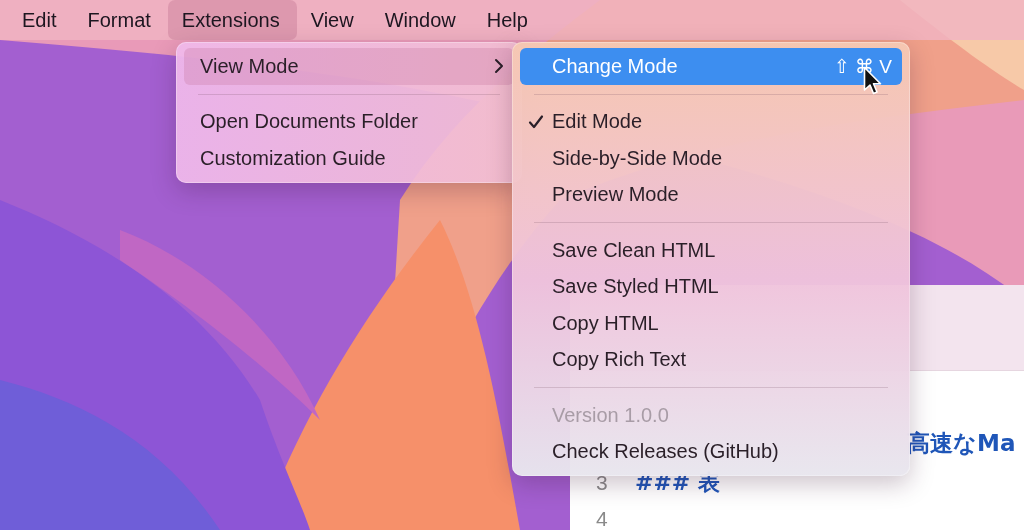 Image resolution: width=1024 pixels, height=530 pixels. What do you see at coordinates (536, 121) in the screenshot?
I see `checkmark-icon` at bounding box center [536, 121].